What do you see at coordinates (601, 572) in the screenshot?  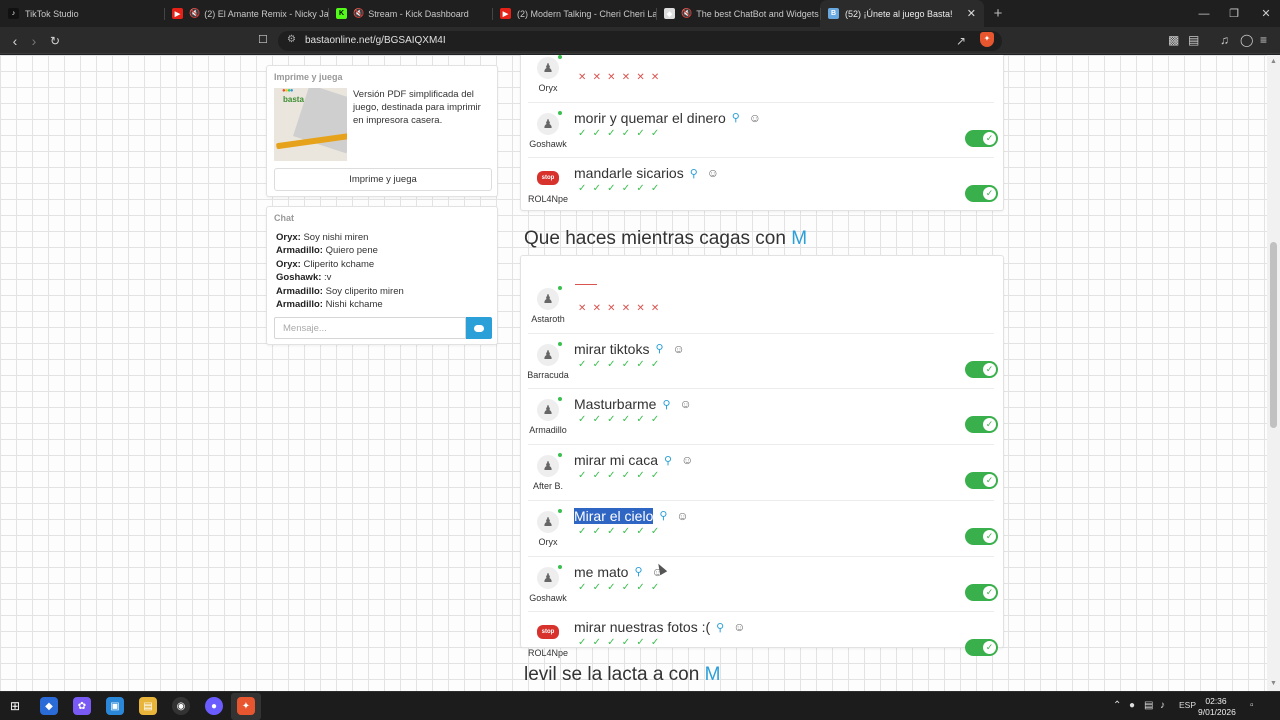 I see `answer-text: me mato` at bounding box center [601, 572].